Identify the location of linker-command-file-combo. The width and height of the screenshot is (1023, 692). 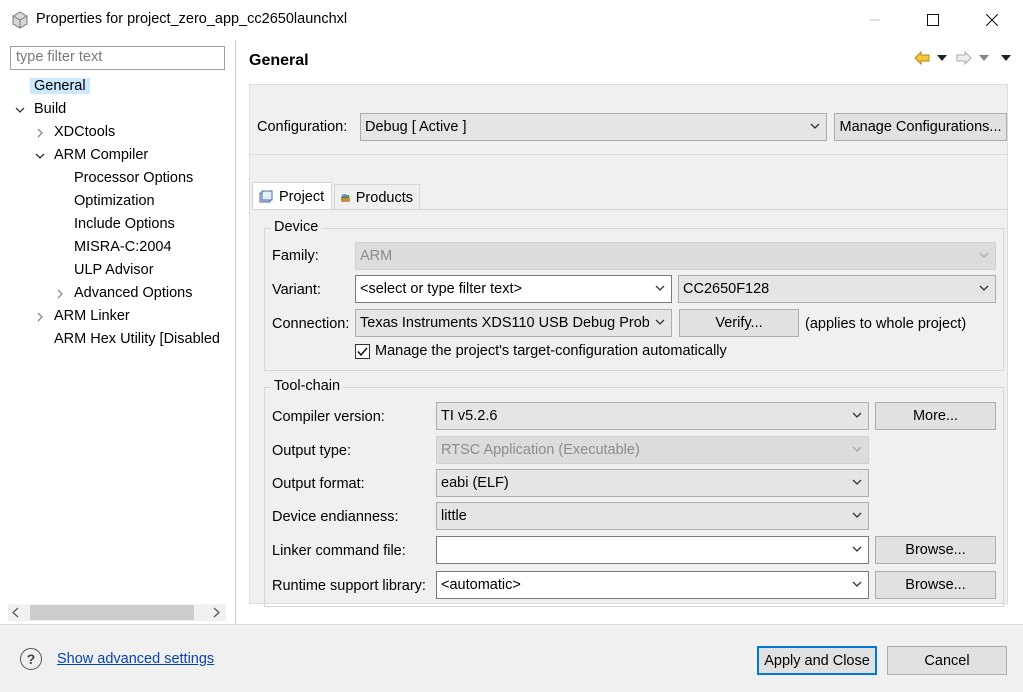
(652, 550).